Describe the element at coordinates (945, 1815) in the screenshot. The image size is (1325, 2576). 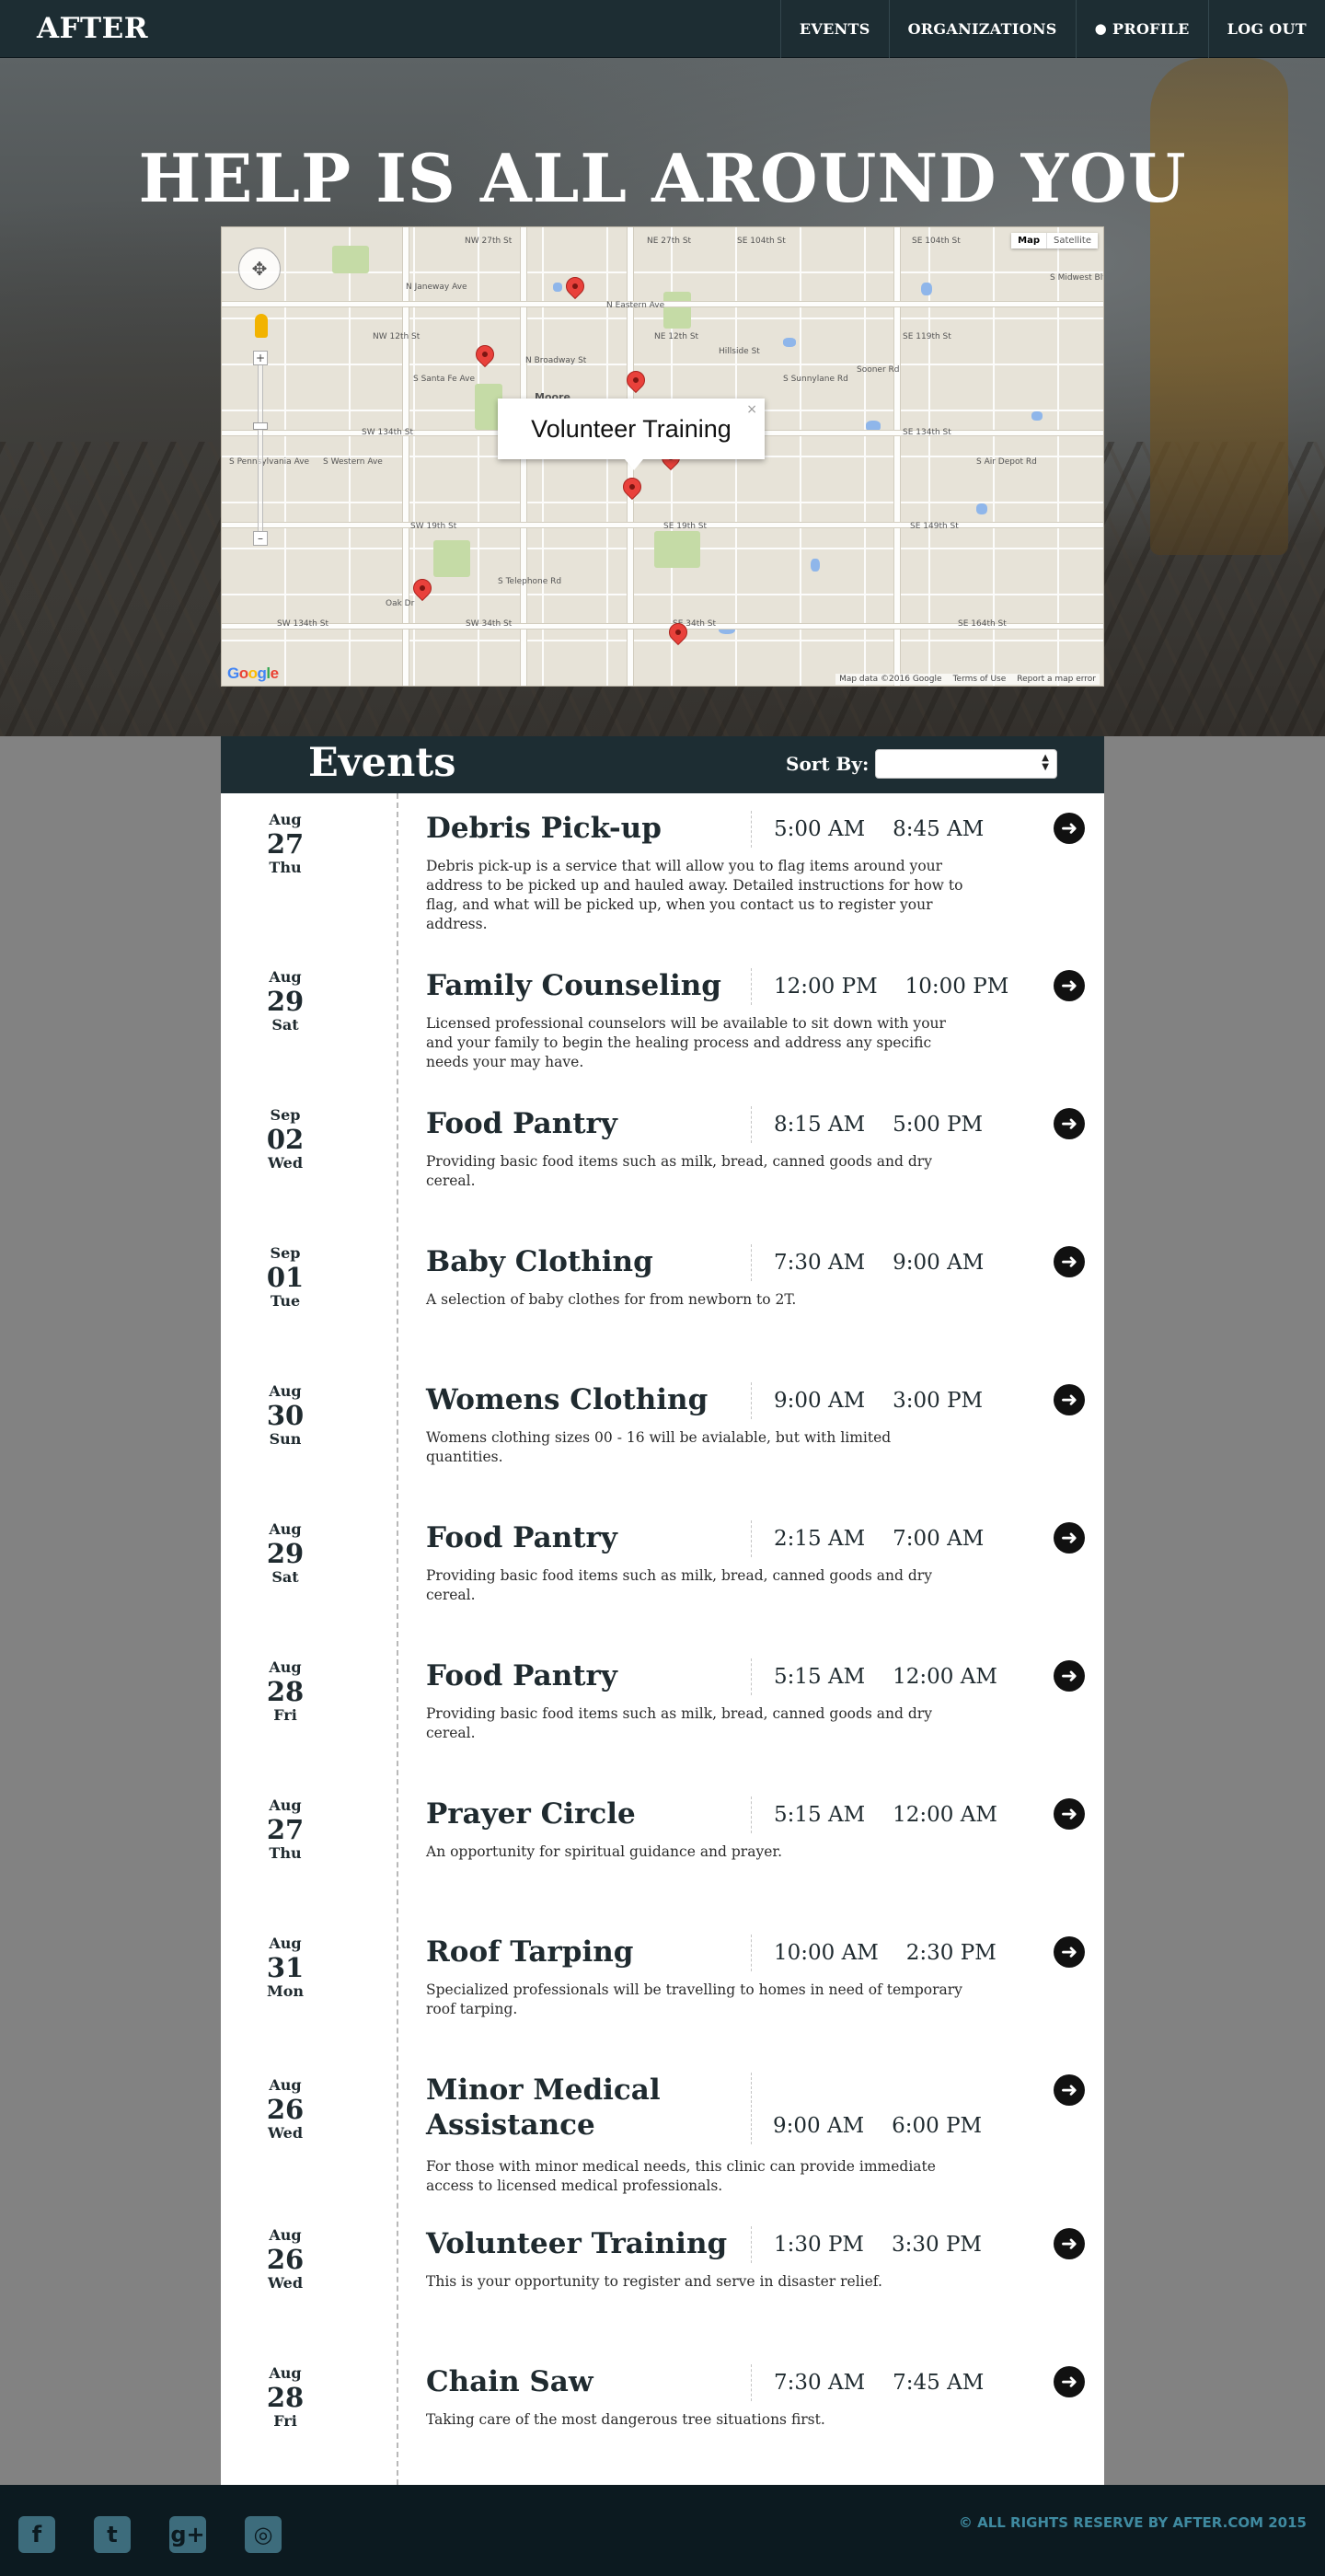
I see `event-end-time: 12:00 AM` at that location.